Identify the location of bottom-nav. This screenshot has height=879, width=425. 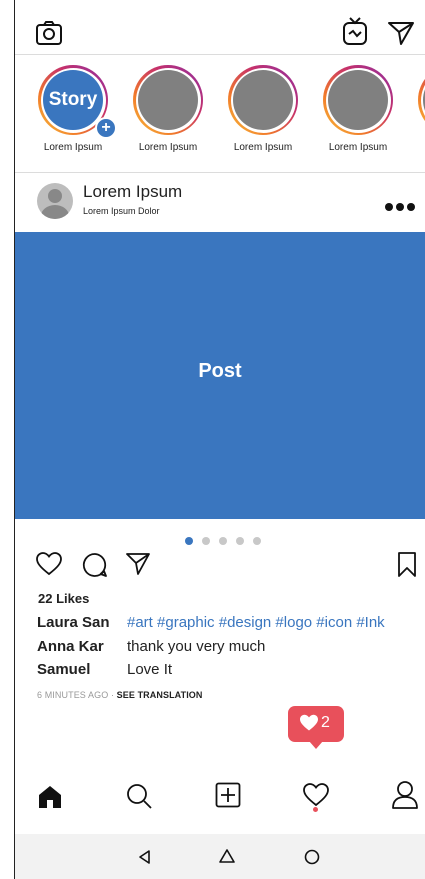
(220, 798).